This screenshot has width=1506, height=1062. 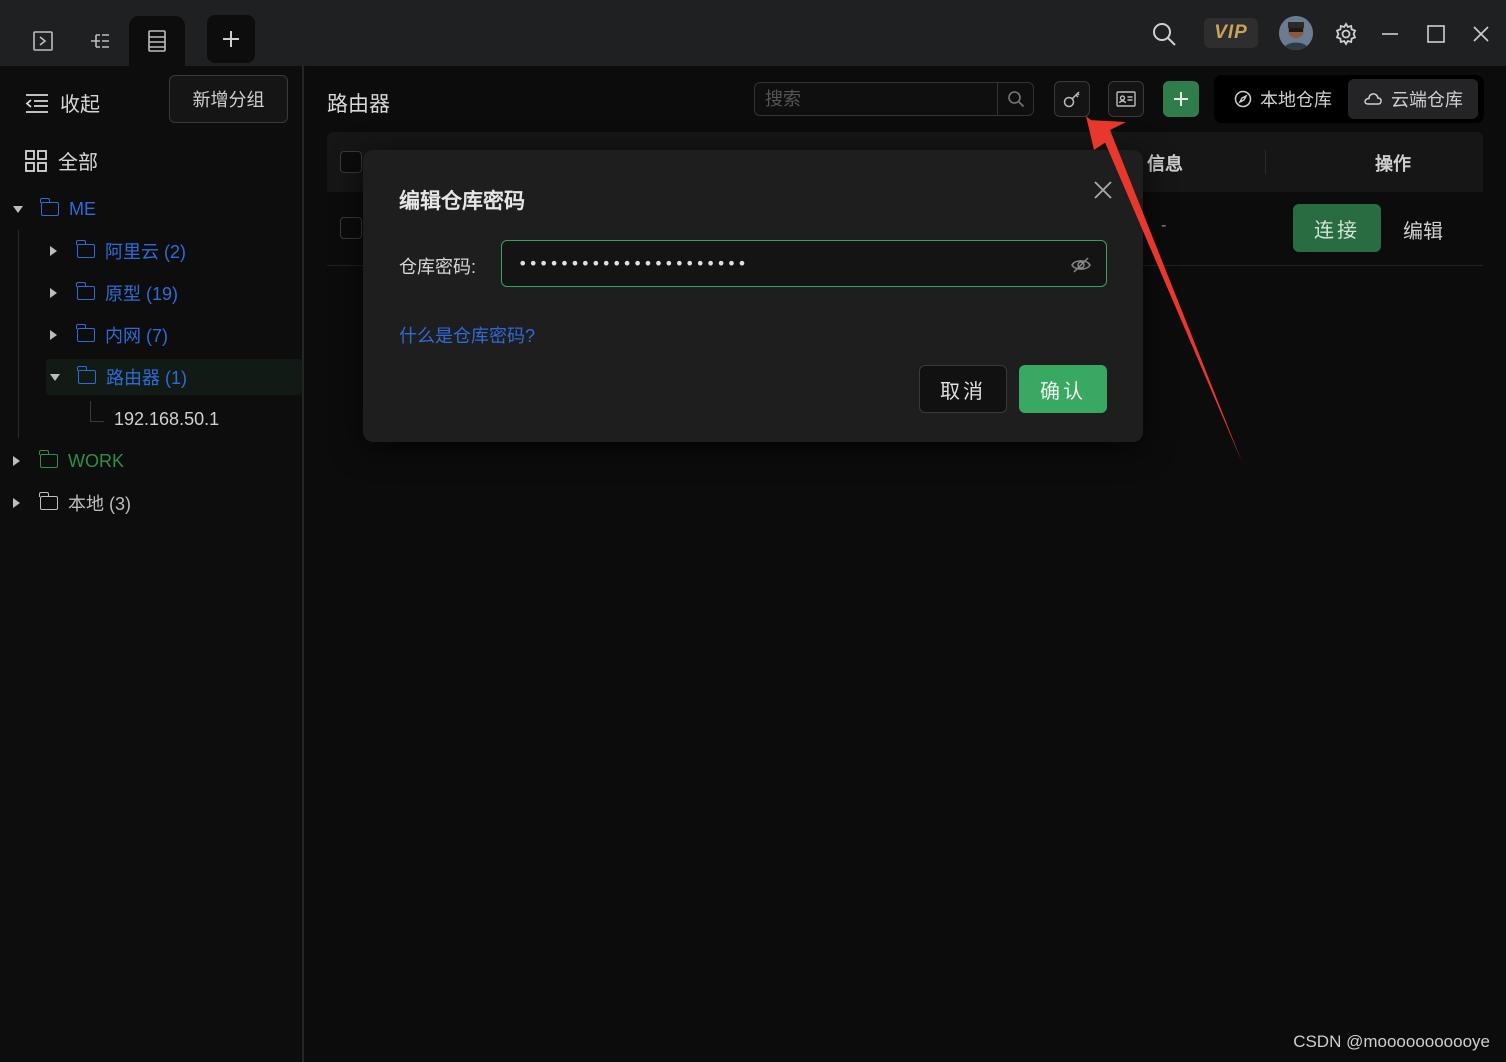 What do you see at coordinates (1393, 164) in the screenshot?
I see `column-header-ops: 操作` at bounding box center [1393, 164].